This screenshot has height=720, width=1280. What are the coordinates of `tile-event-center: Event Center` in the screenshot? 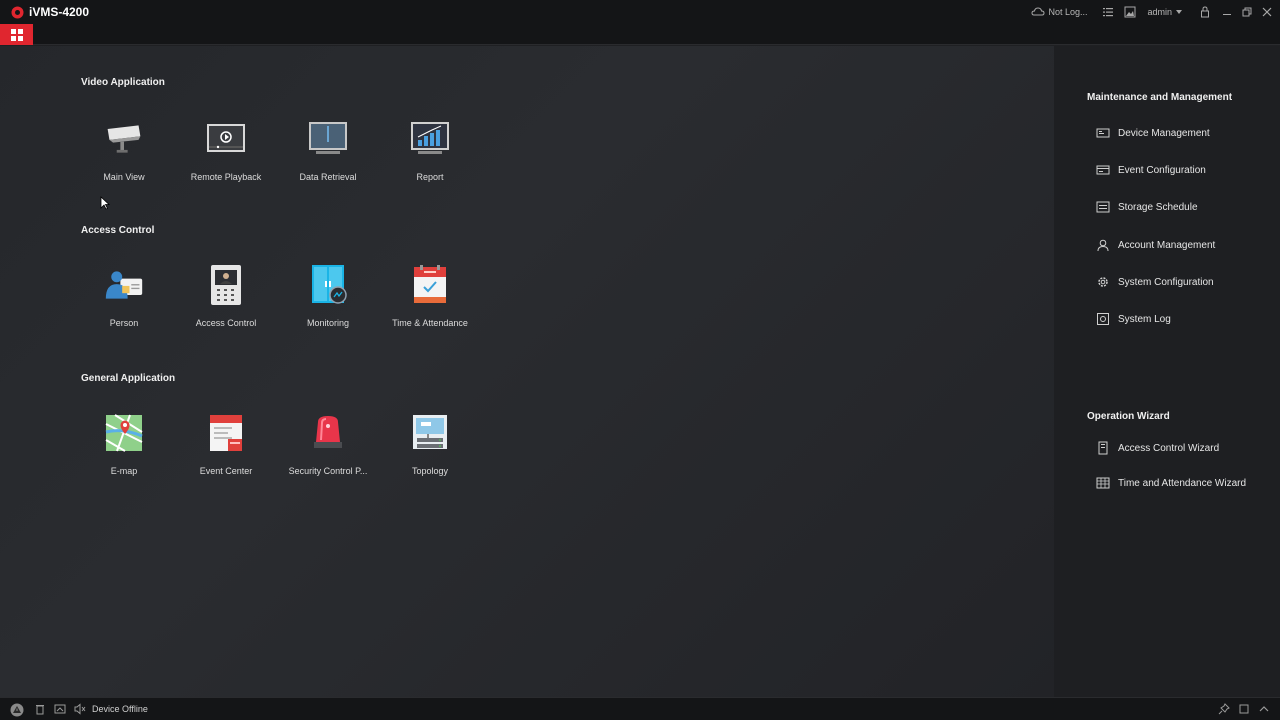 It's located at (226, 450).